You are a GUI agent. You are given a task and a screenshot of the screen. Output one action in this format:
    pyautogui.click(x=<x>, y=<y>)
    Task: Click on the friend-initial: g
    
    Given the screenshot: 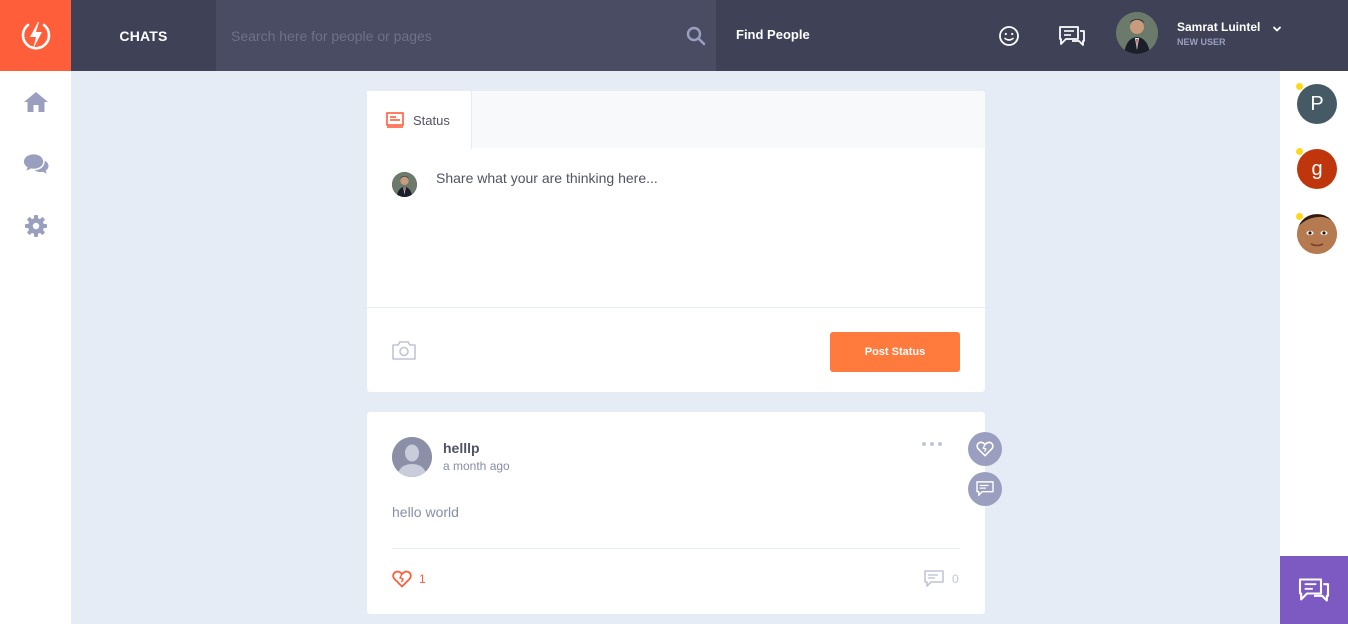 What is the action you would take?
    pyautogui.click(x=1317, y=168)
    